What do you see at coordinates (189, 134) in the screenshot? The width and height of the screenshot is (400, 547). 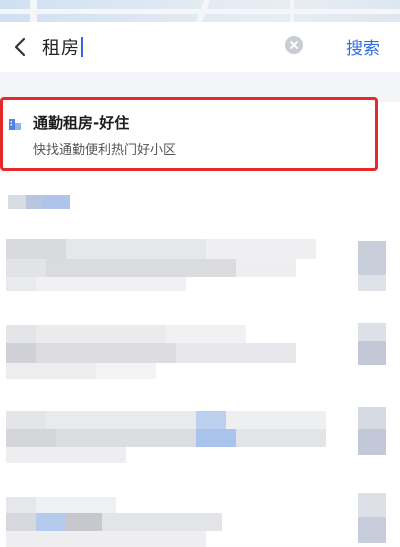 I see `suggestion-item-commute-rent: 通勤租房-好住 快找通勤便利热门好小区` at bounding box center [189, 134].